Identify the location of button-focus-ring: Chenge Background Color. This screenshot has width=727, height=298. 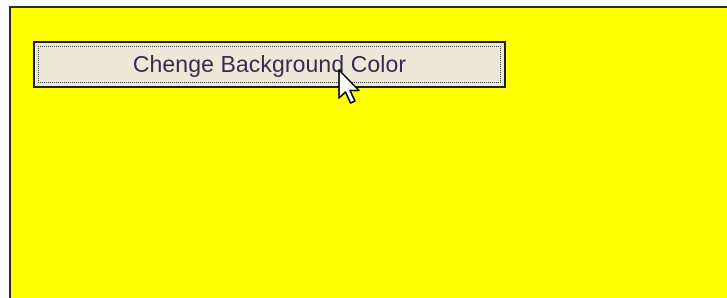
(269, 64).